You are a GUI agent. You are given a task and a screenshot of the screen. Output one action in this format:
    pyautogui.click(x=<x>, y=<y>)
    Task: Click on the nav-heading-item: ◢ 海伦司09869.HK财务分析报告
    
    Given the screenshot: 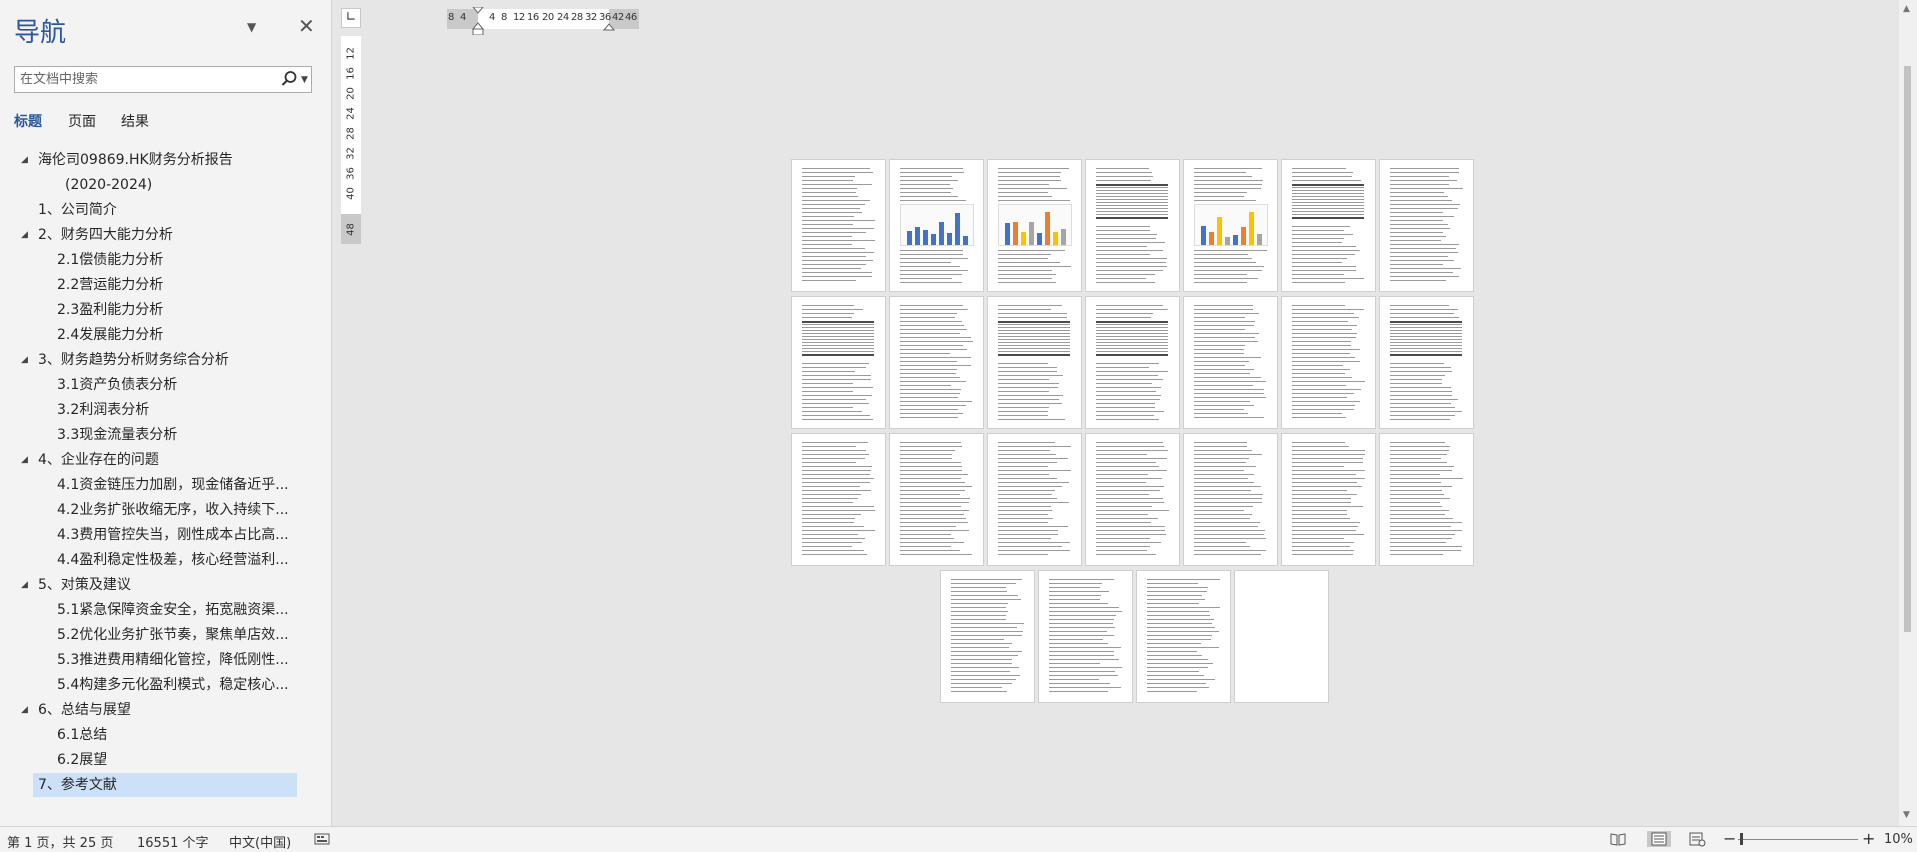 What is the action you would take?
    pyautogui.click(x=160, y=160)
    